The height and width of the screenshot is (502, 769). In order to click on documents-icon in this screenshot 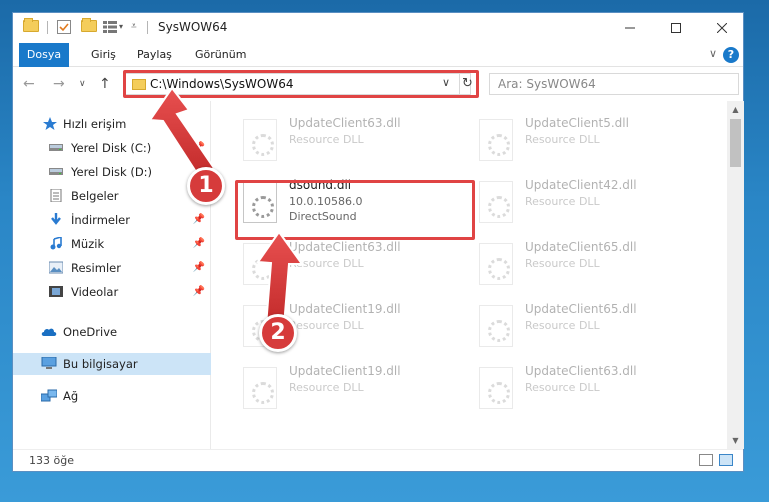, I will do `click(56, 195)`.